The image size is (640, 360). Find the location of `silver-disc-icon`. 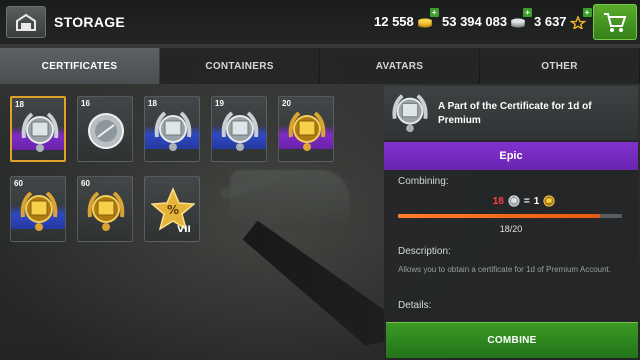

silver-disc-icon is located at coordinates (106, 131).